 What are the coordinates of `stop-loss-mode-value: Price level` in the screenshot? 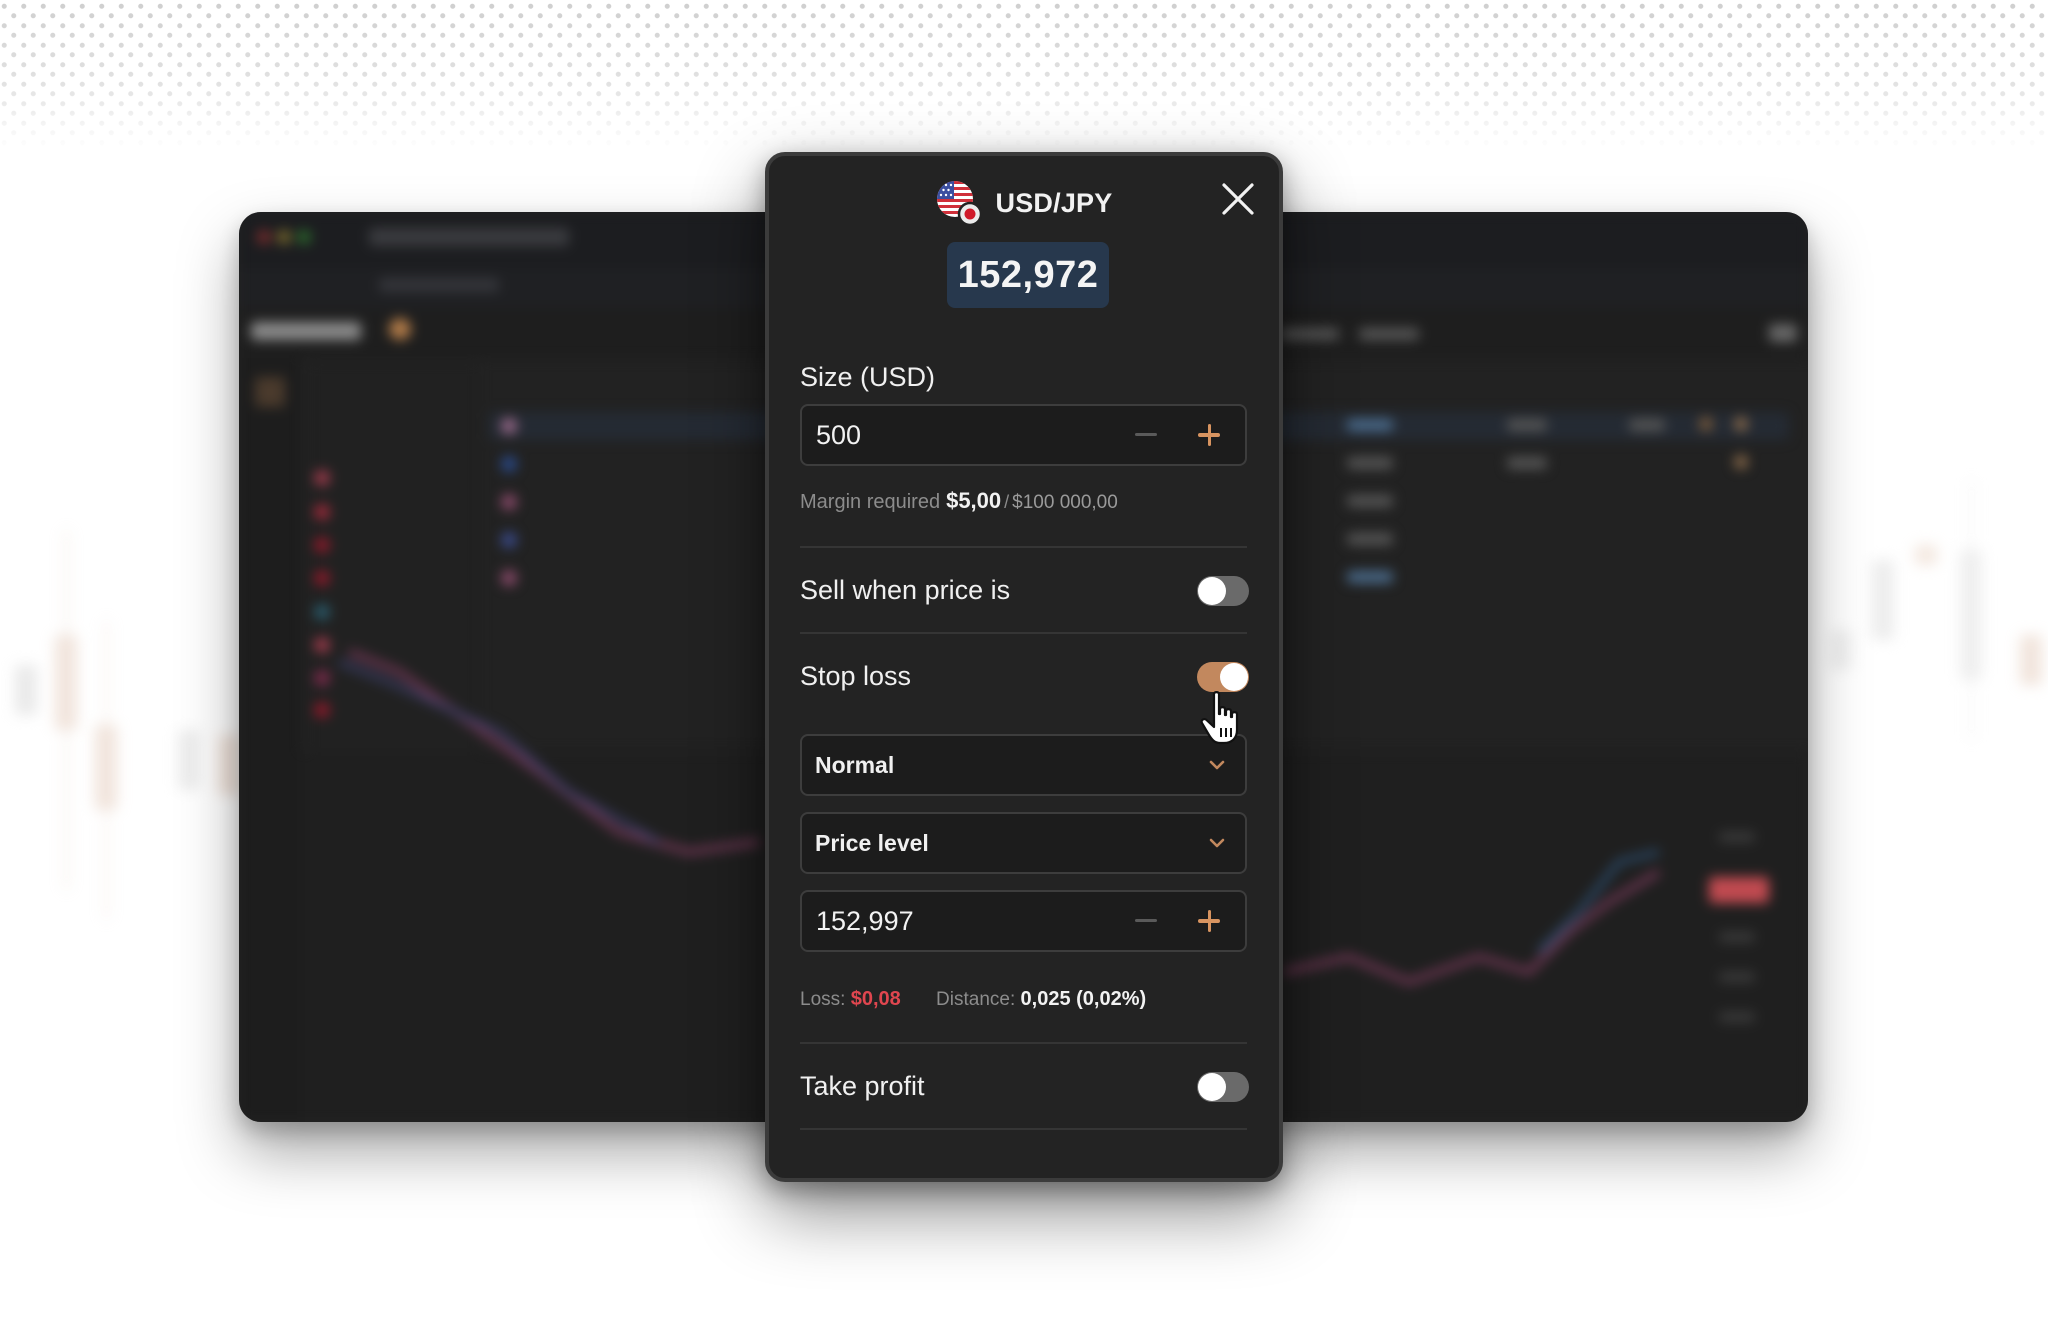 It's located at (872, 843).